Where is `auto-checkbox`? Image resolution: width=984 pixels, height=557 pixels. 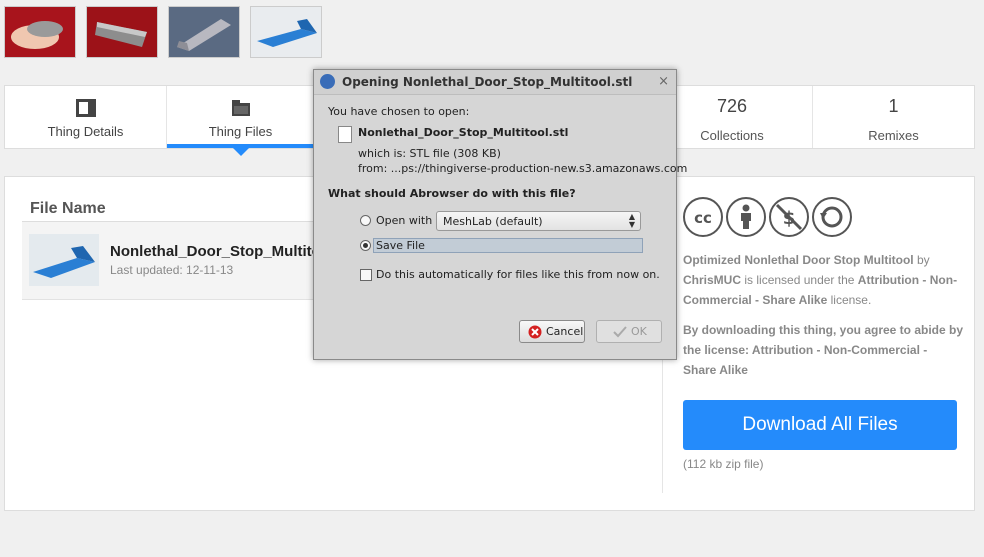 auto-checkbox is located at coordinates (366, 275).